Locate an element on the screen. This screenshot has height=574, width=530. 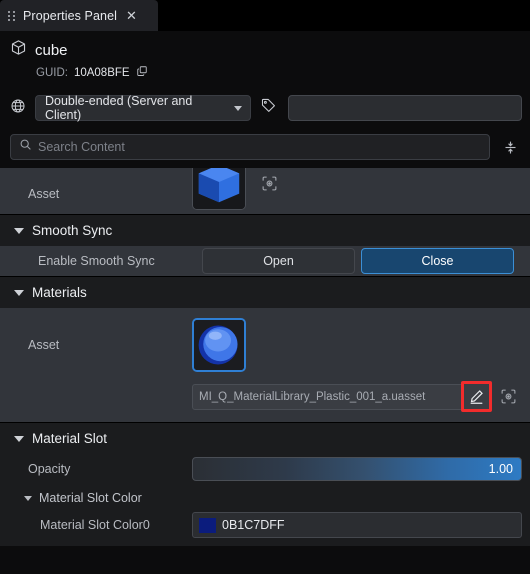
color-swatch is located at coordinates (207, 525).